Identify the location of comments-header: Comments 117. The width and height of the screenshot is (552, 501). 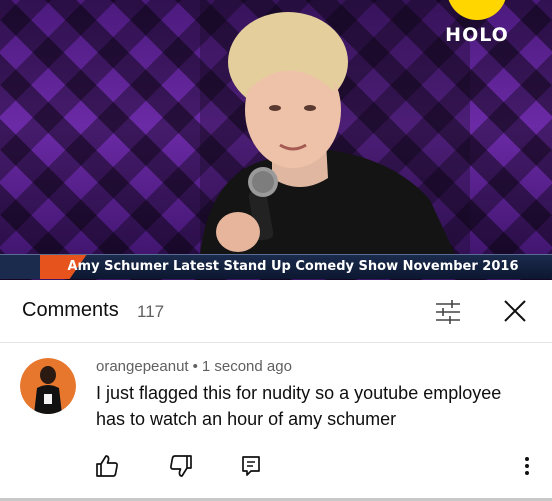
(276, 311).